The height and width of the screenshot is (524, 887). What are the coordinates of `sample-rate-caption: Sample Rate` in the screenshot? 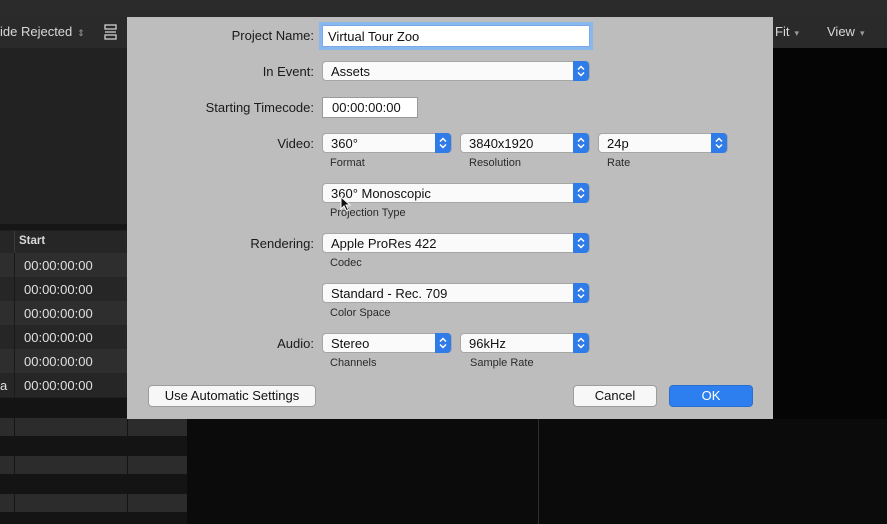 It's located at (502, 363).